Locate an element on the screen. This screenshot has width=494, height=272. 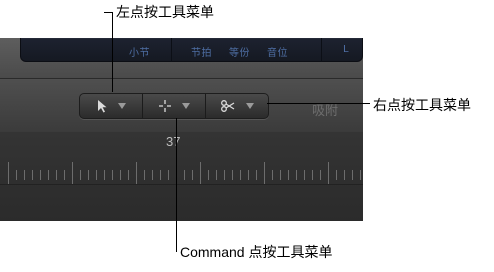
leader-line-right is located at coordinates (318, 103).